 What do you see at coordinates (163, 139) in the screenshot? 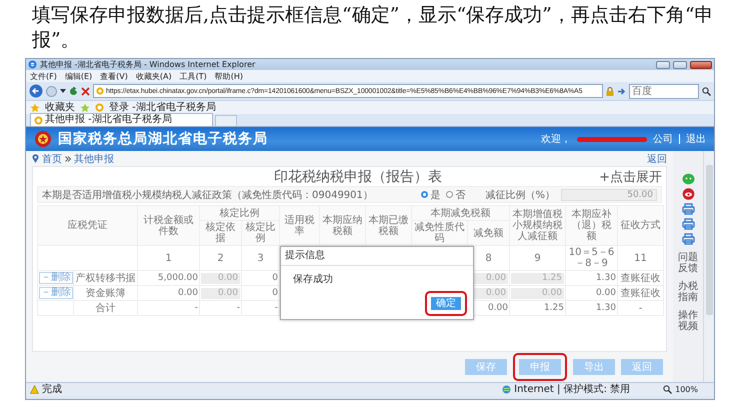
I see `site-title: 国家税务总局湖北省电子税务局` at bounding box center [163, 139].